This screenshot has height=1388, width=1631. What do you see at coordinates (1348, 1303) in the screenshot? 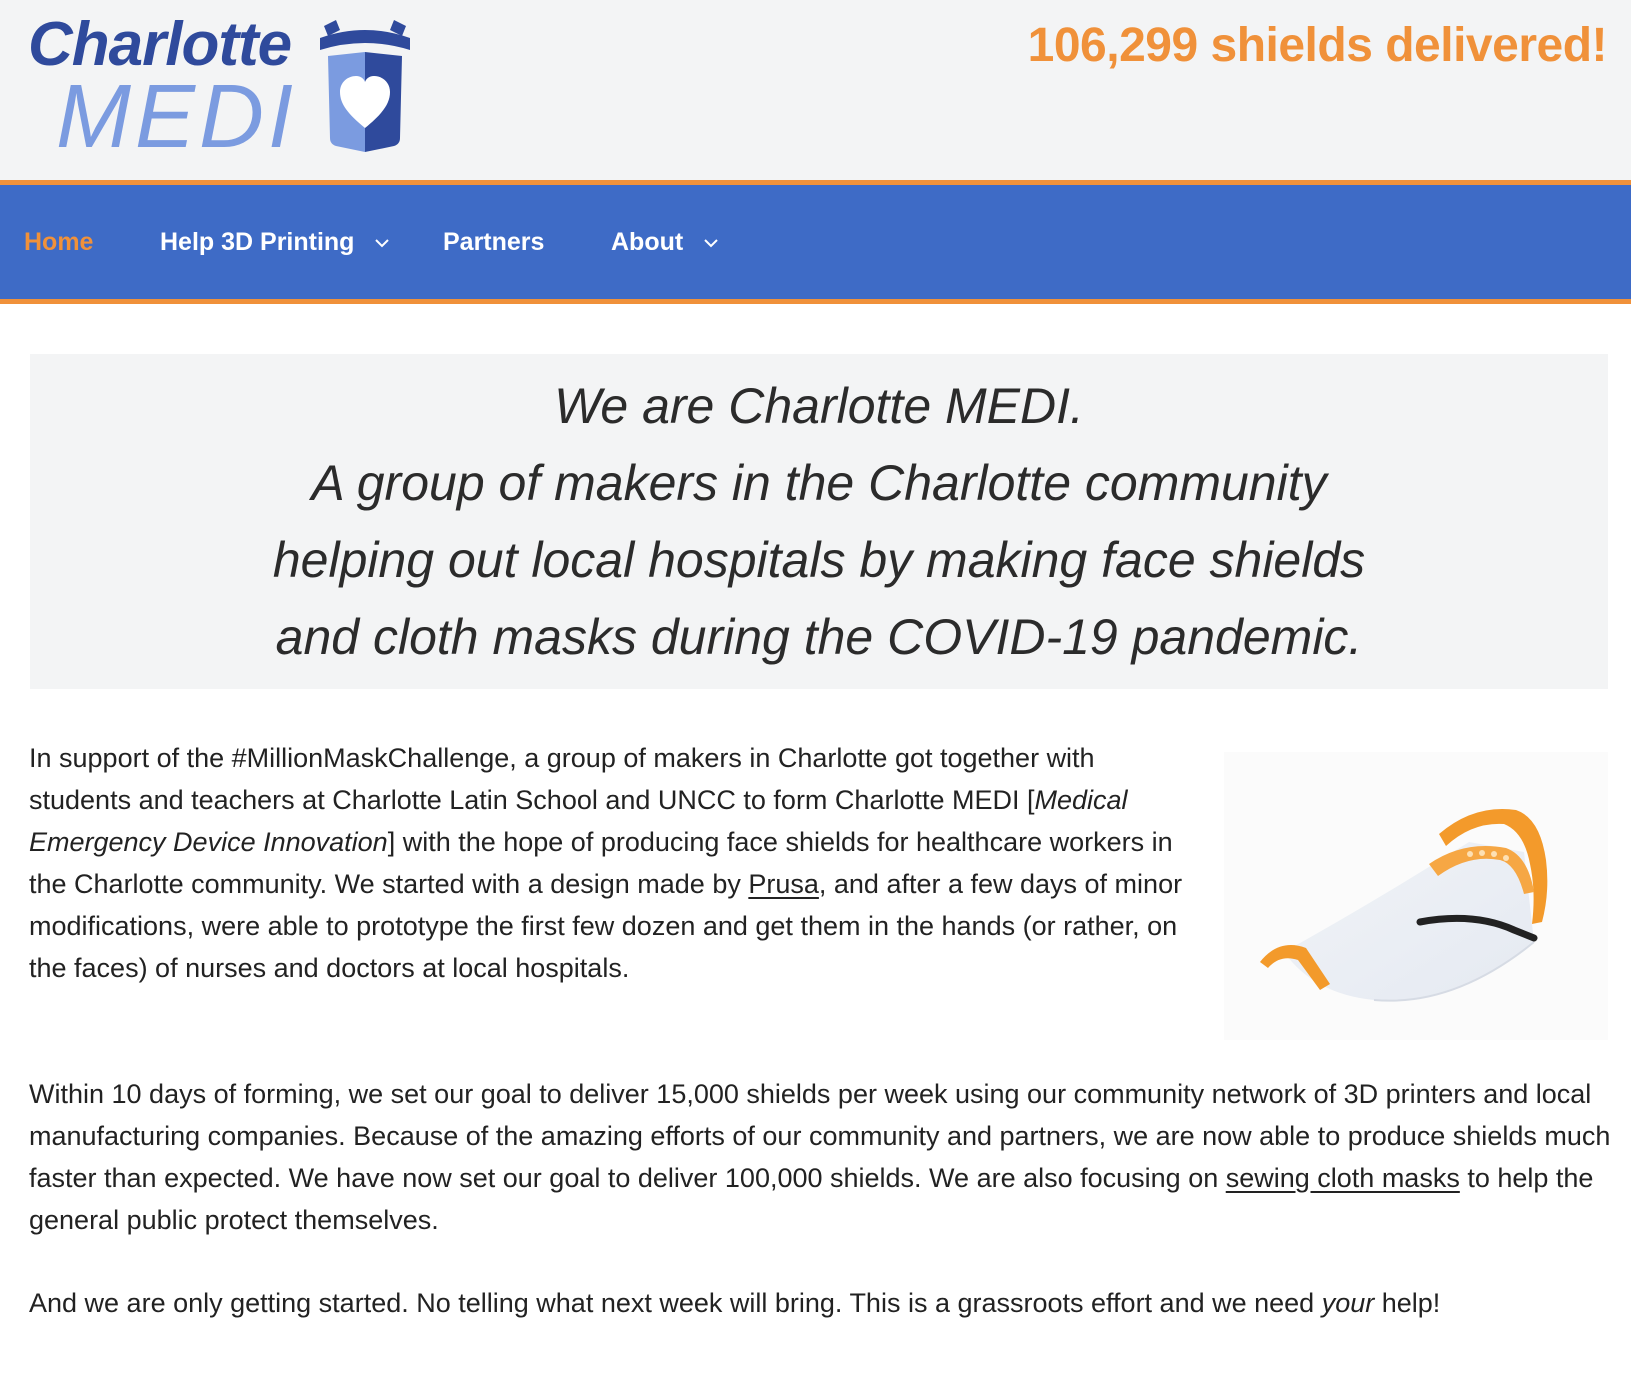
I see `cta-emphasis: your` at bounding box center [1348, 1303].